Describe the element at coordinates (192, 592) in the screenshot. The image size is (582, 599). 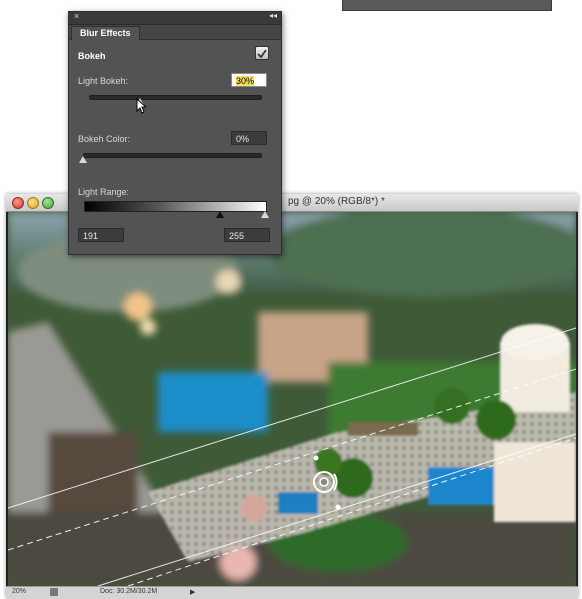
I see `status-menu-arrow-icon: ▶` at that location.